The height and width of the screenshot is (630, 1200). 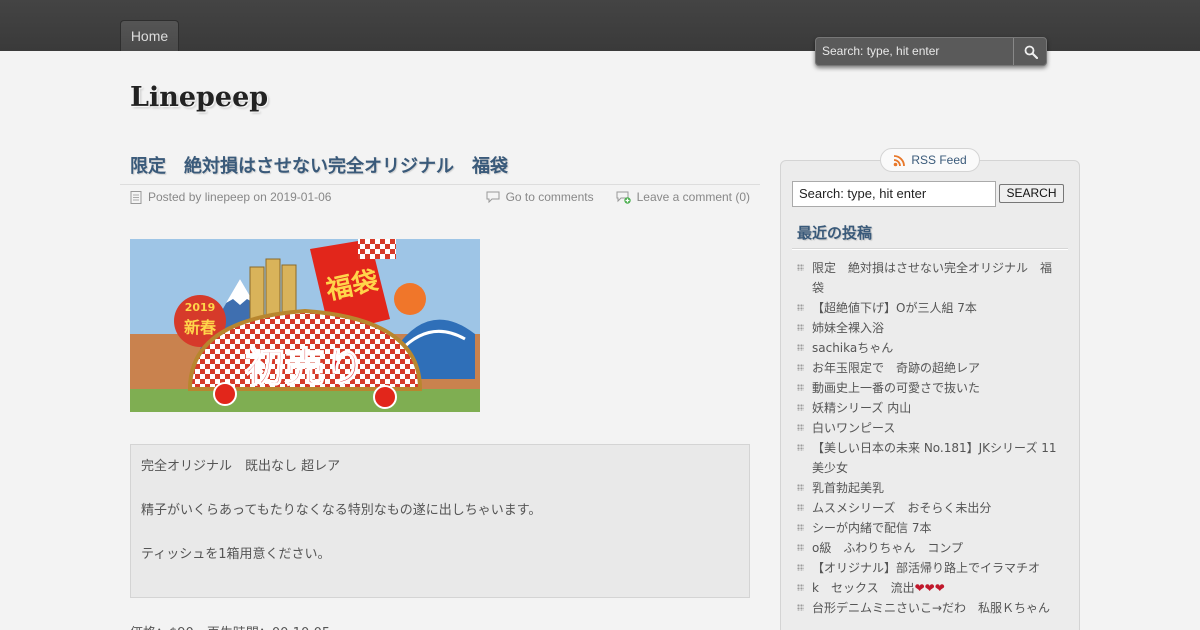 I want to click on recent-post-item: k セックス 流出❤❤❤, so click(x=928, y=588).